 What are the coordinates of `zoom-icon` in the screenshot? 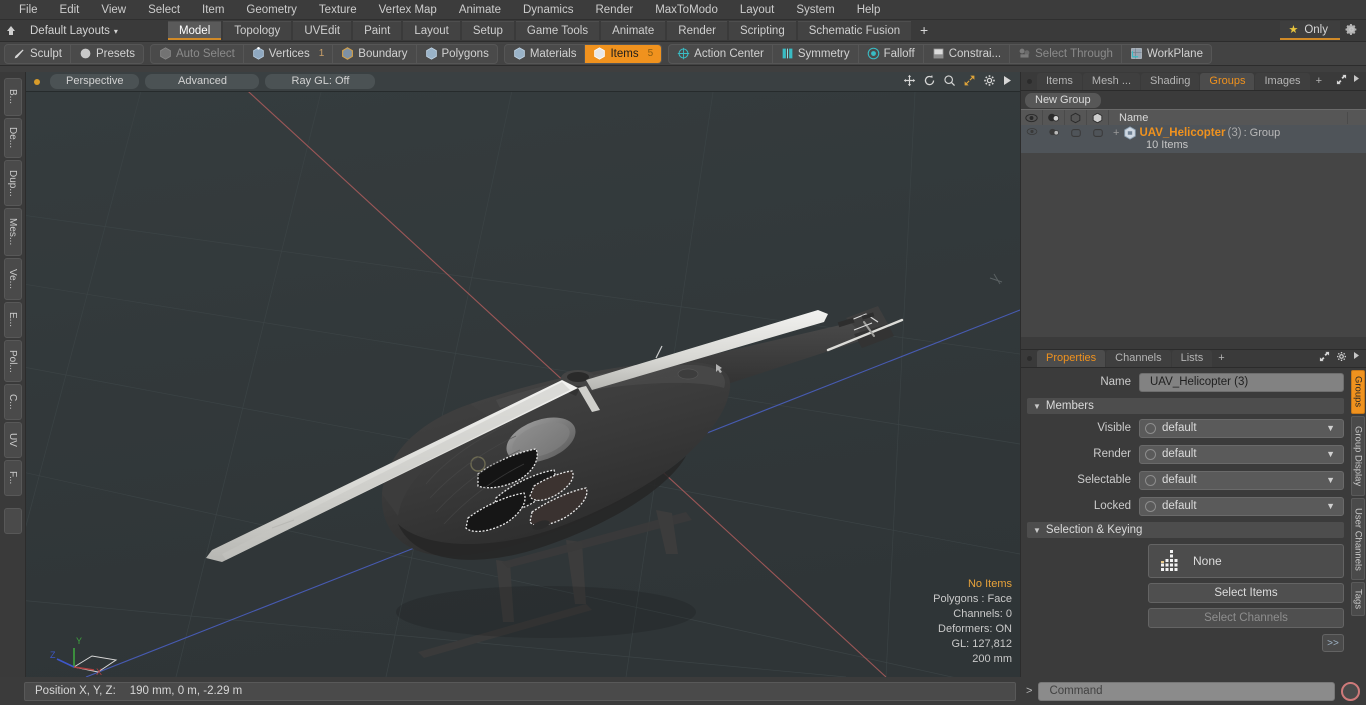 It's located at (949, 81).